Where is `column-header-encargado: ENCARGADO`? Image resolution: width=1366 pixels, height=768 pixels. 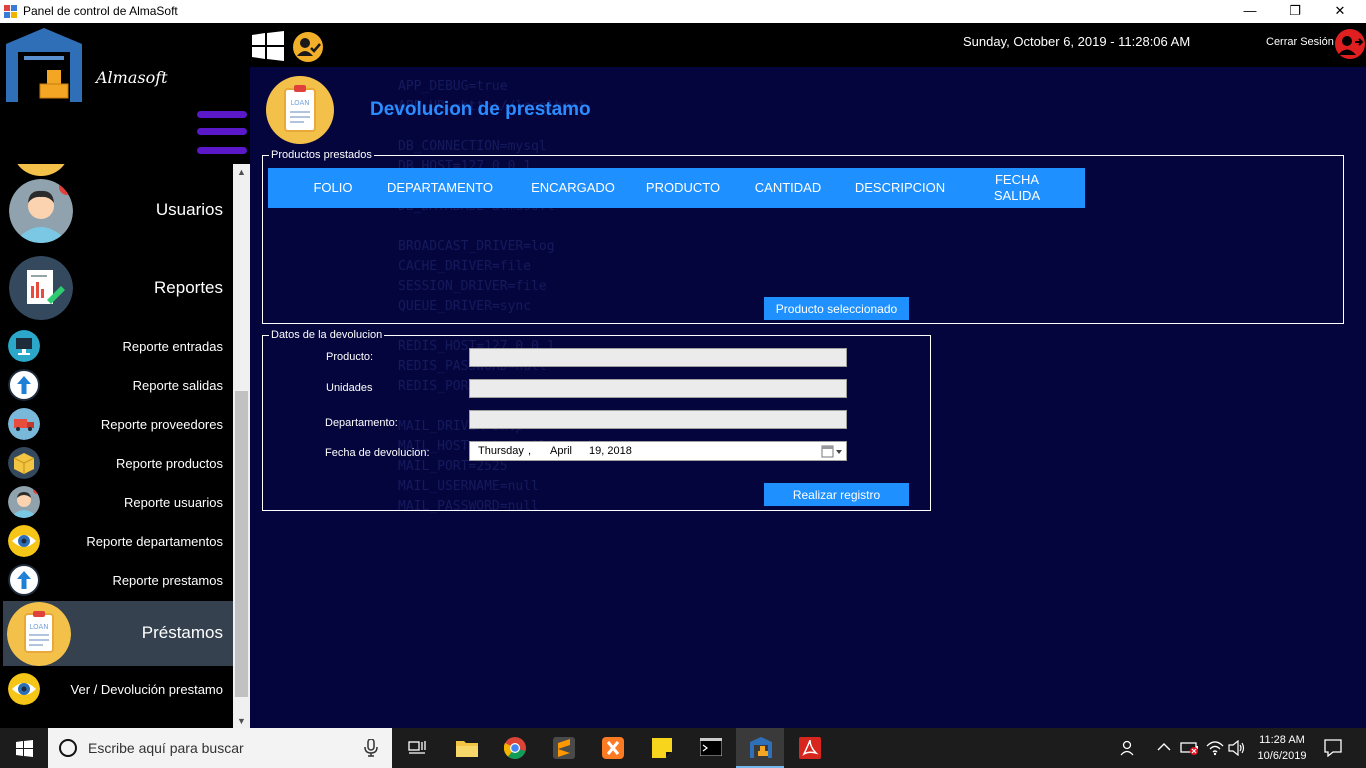
column-header-encargado: ENCARGADO is located at coordinates (573, 188).